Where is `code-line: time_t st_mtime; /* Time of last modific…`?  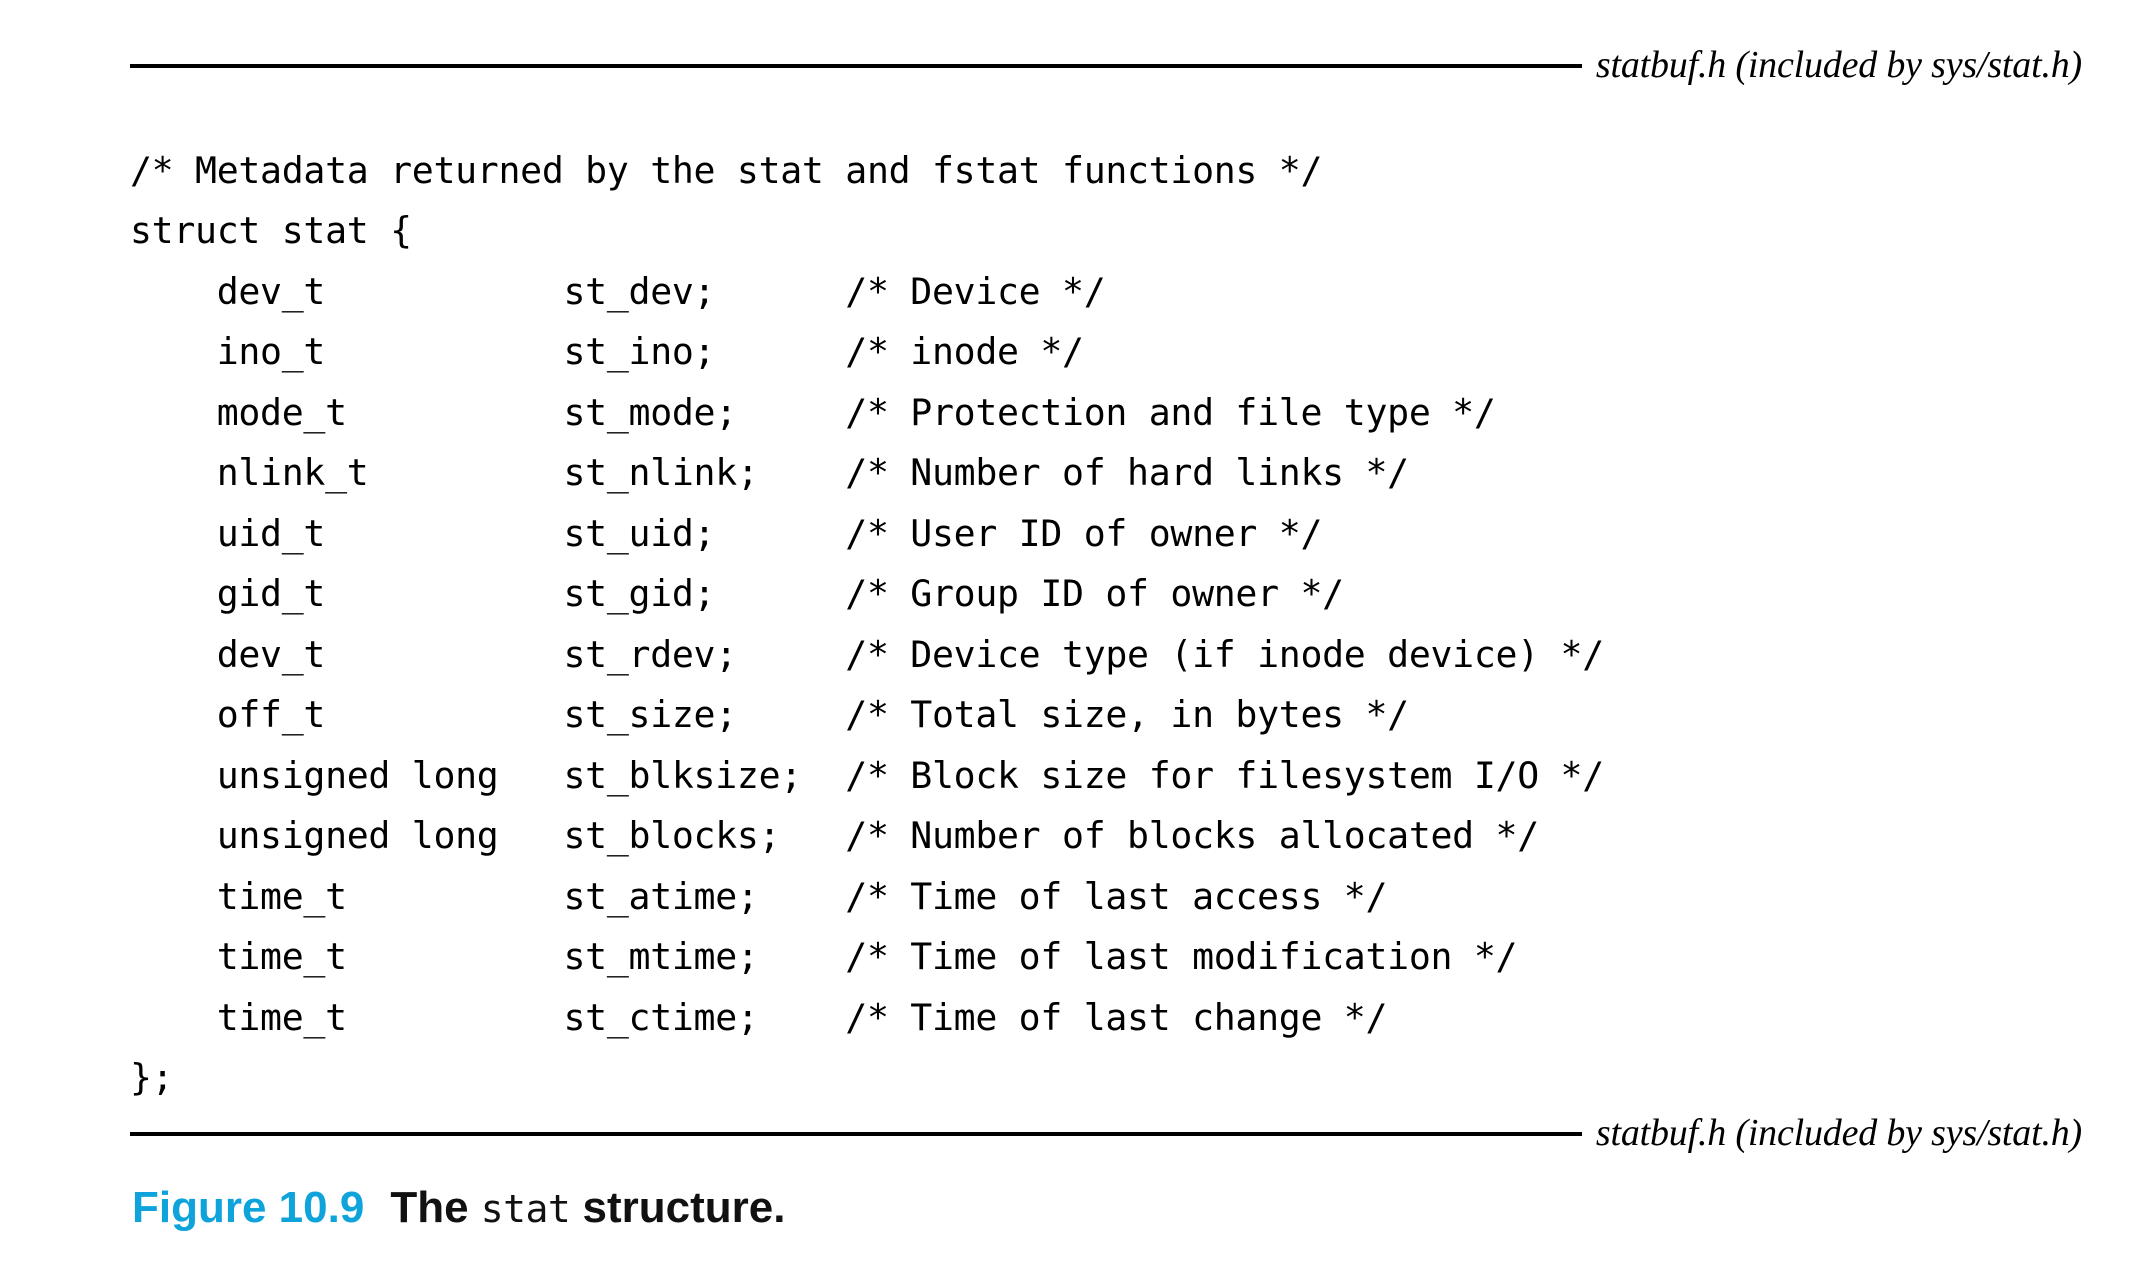 code-line: time_t st_mtime; /* Time of last modific… is located at coordinates (824, 956).